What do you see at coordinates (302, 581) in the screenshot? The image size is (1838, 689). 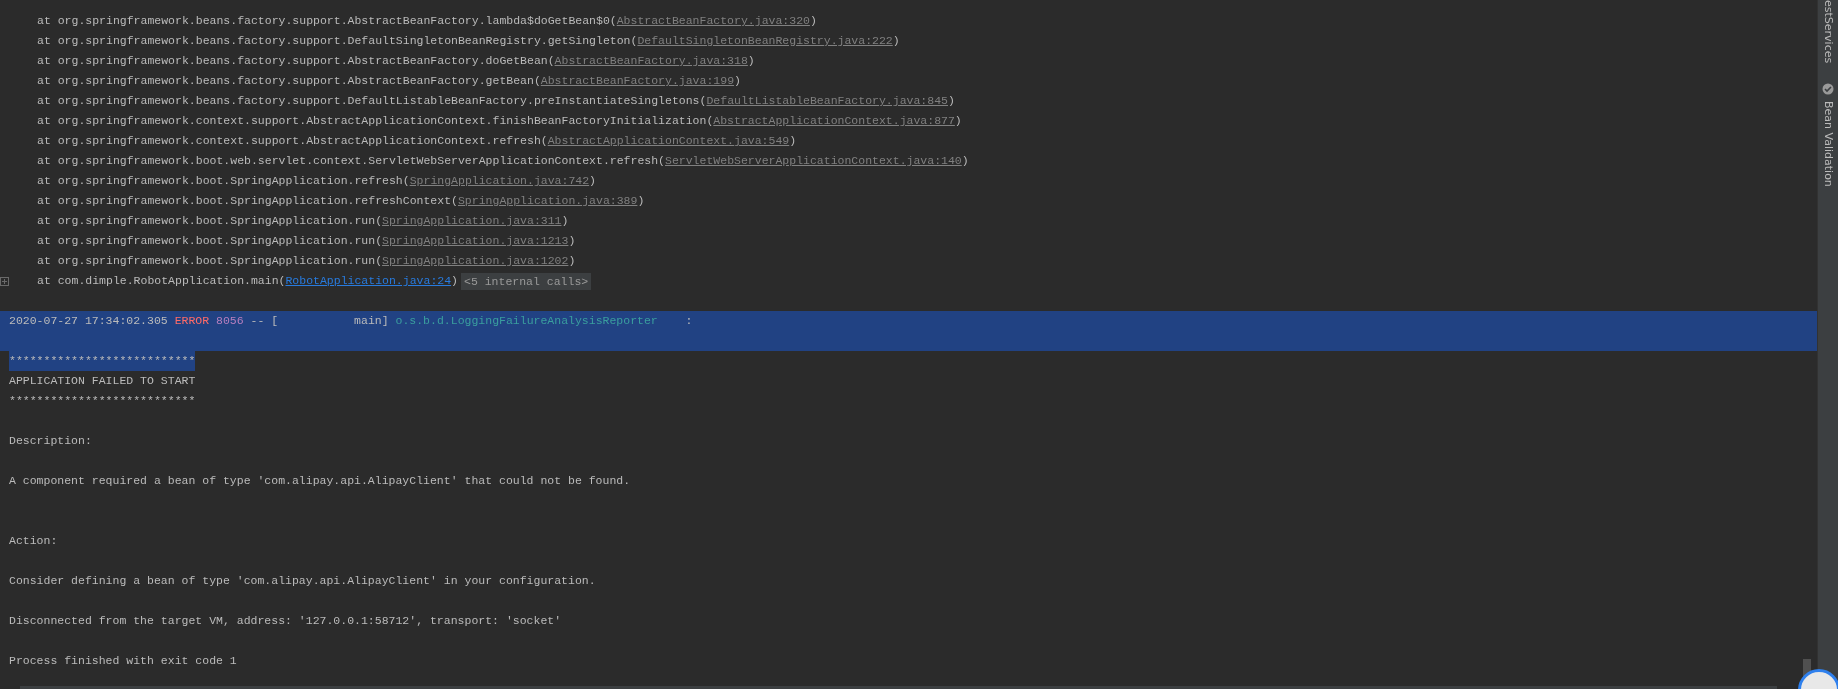 I see `console-text: Consider defining a bean of type 'com.alipay.api.AlipayClient' in your configuration.` at bounding box center [302, 581].